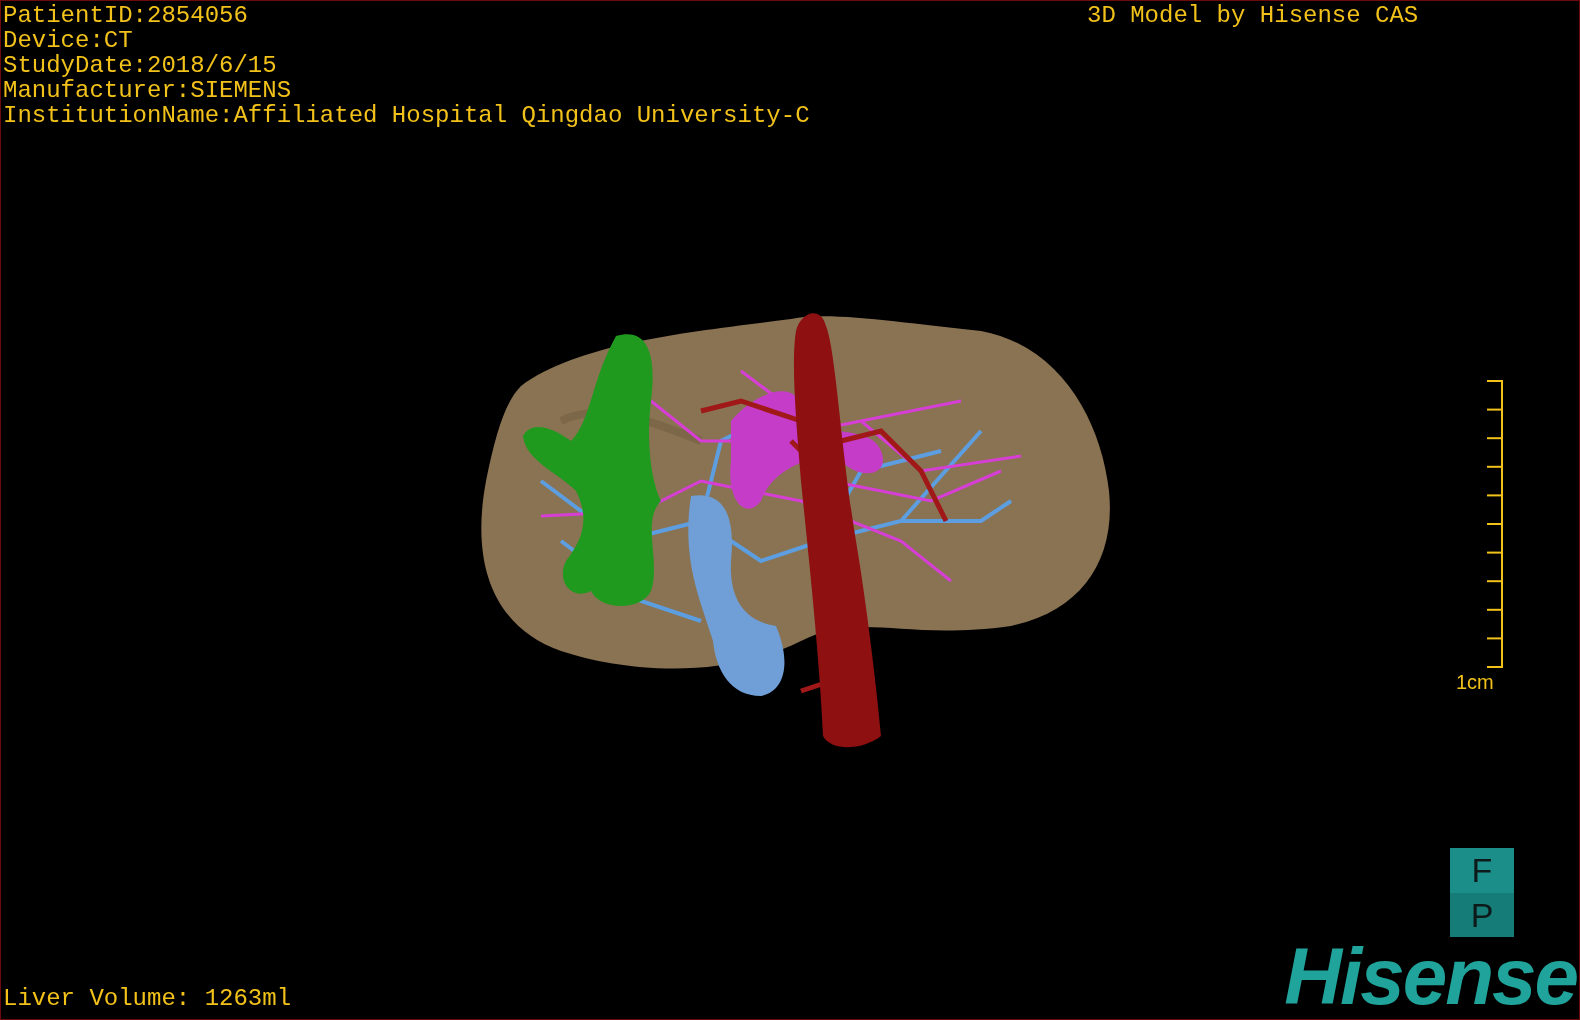 This screenshot has width=1580, height=1020. I want to click on study-info-text: Manufacturer:SIEMENS, so click(148, 90).